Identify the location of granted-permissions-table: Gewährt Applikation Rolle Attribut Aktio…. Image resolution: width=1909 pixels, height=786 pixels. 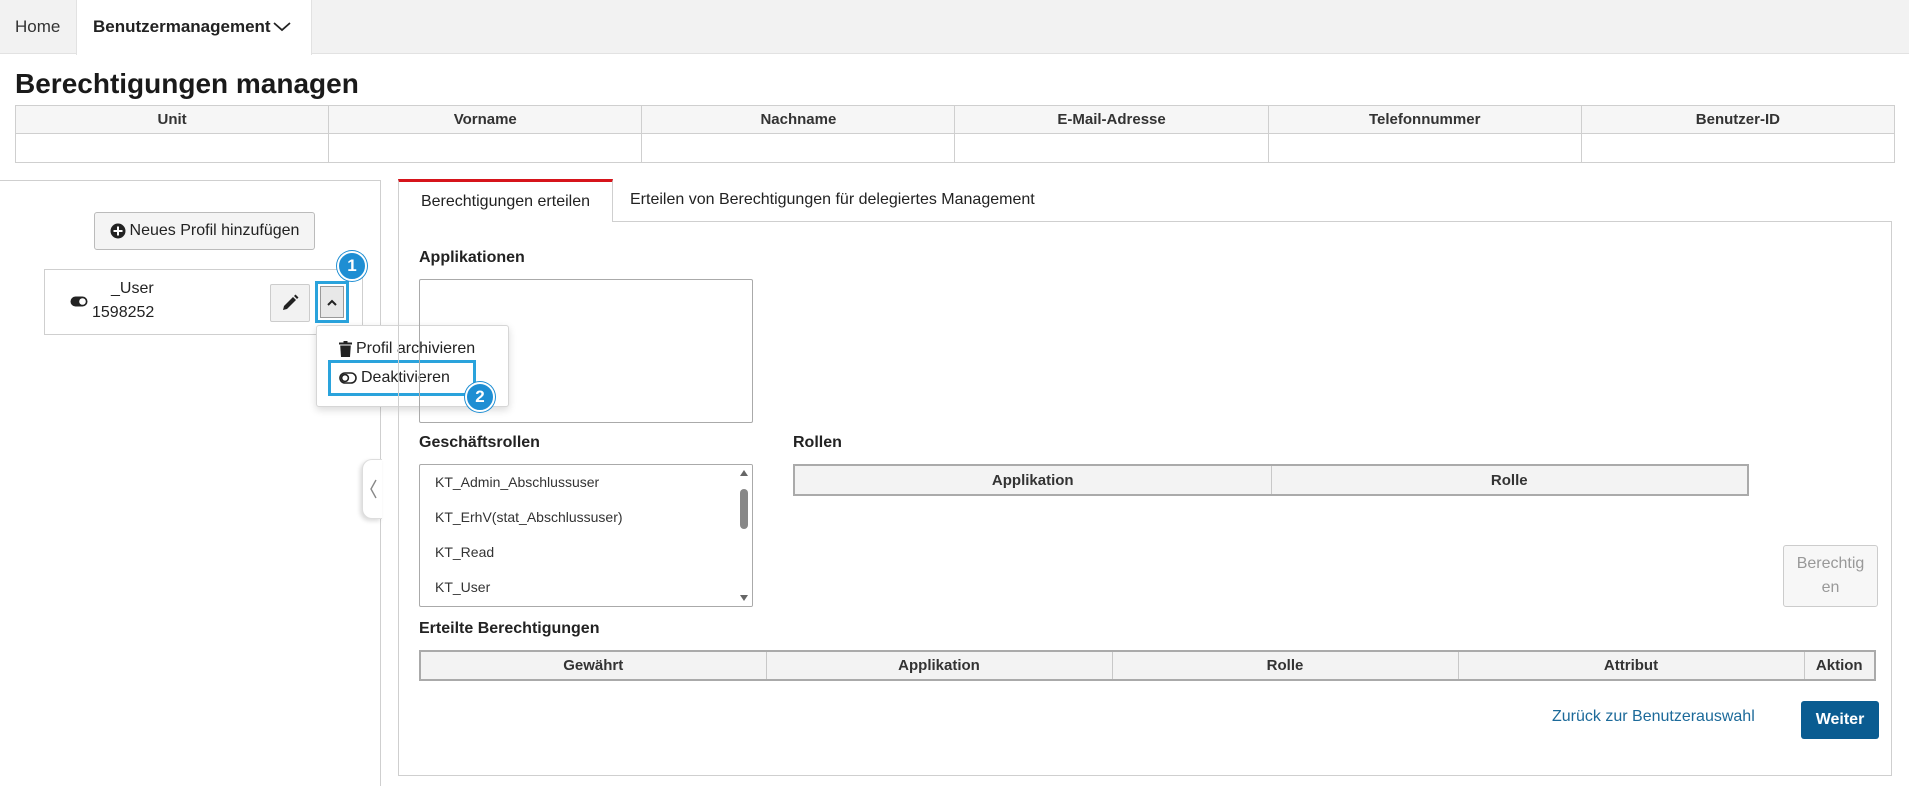
(1147, 665).